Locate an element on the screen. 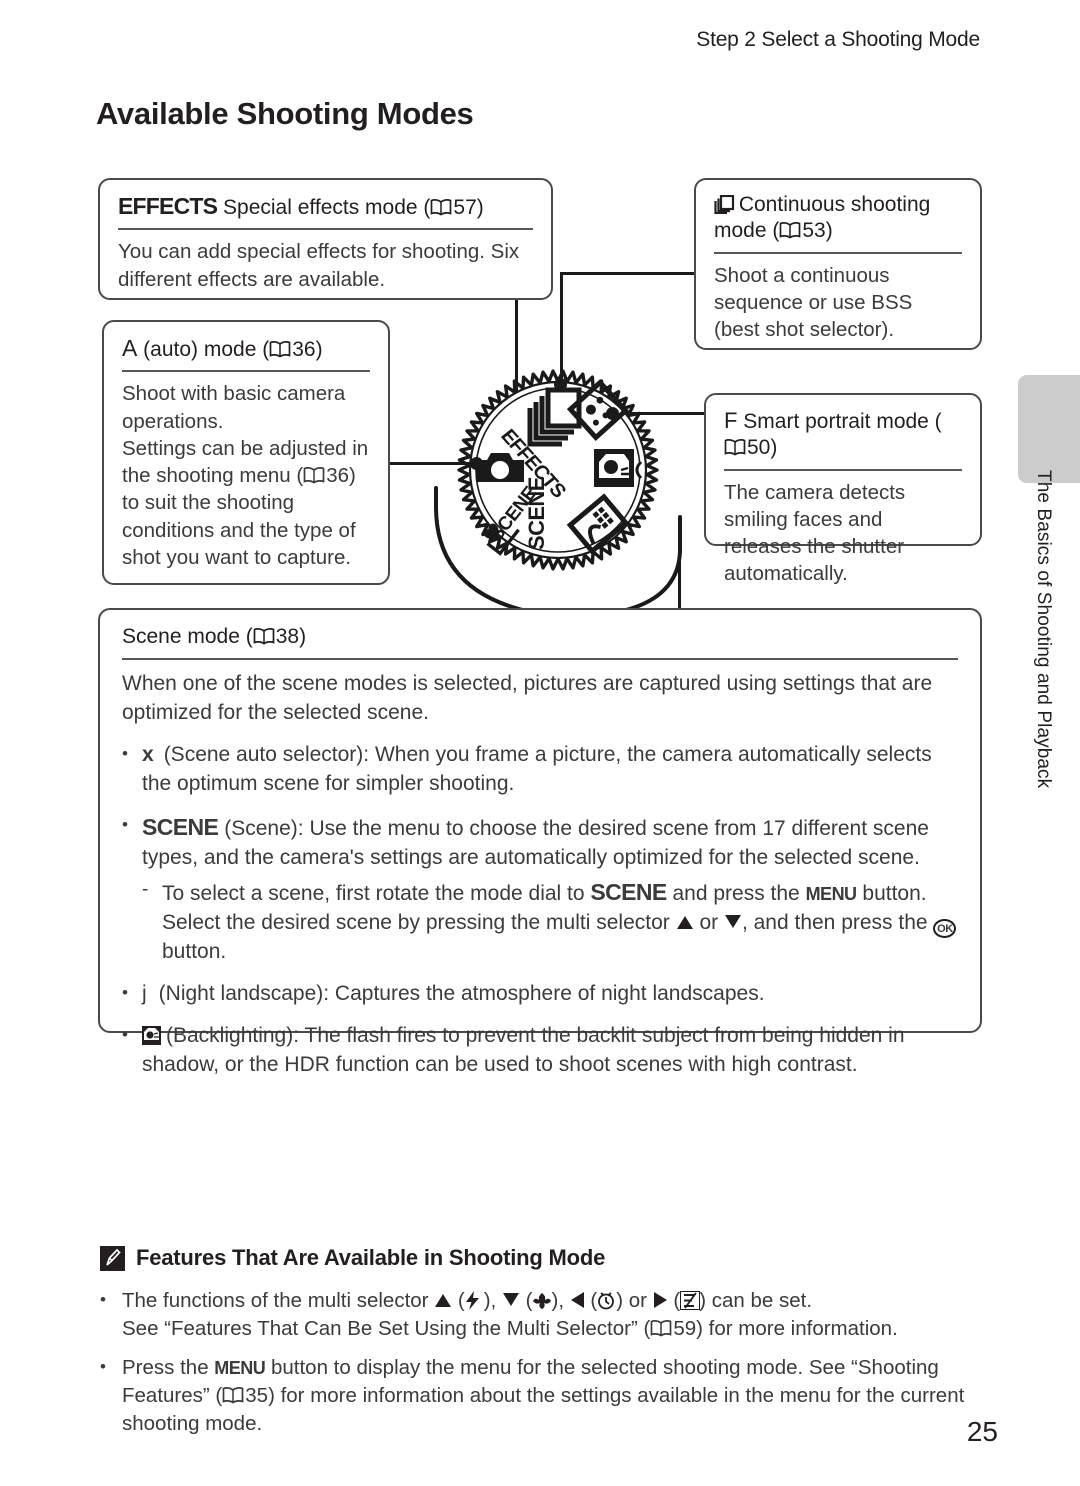  auto-mode-icon: A is located at coordinates (130, 348).